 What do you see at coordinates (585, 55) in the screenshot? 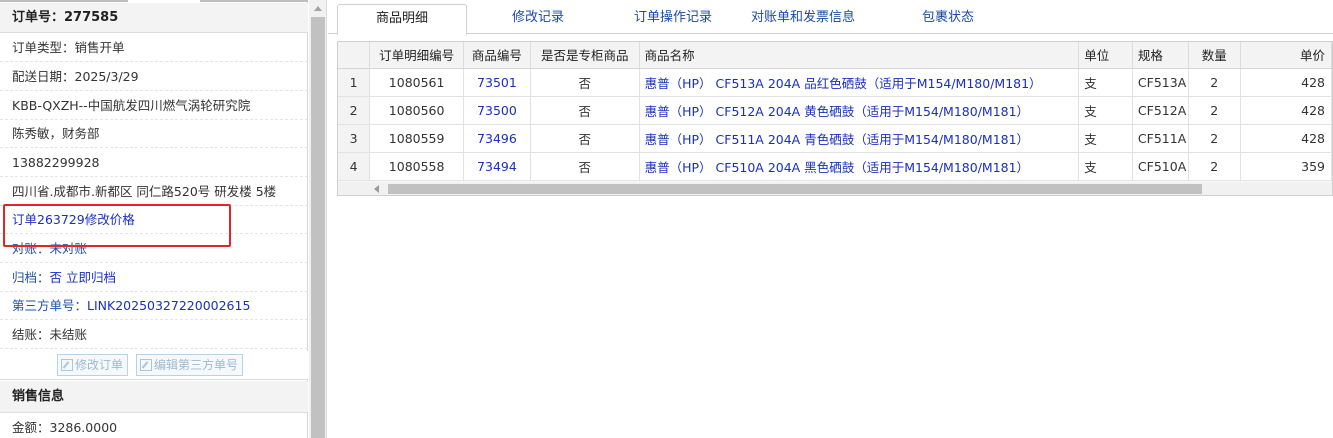
I see `col-counter-item: 是否是专柜商品` at bounding box center [585, 55].